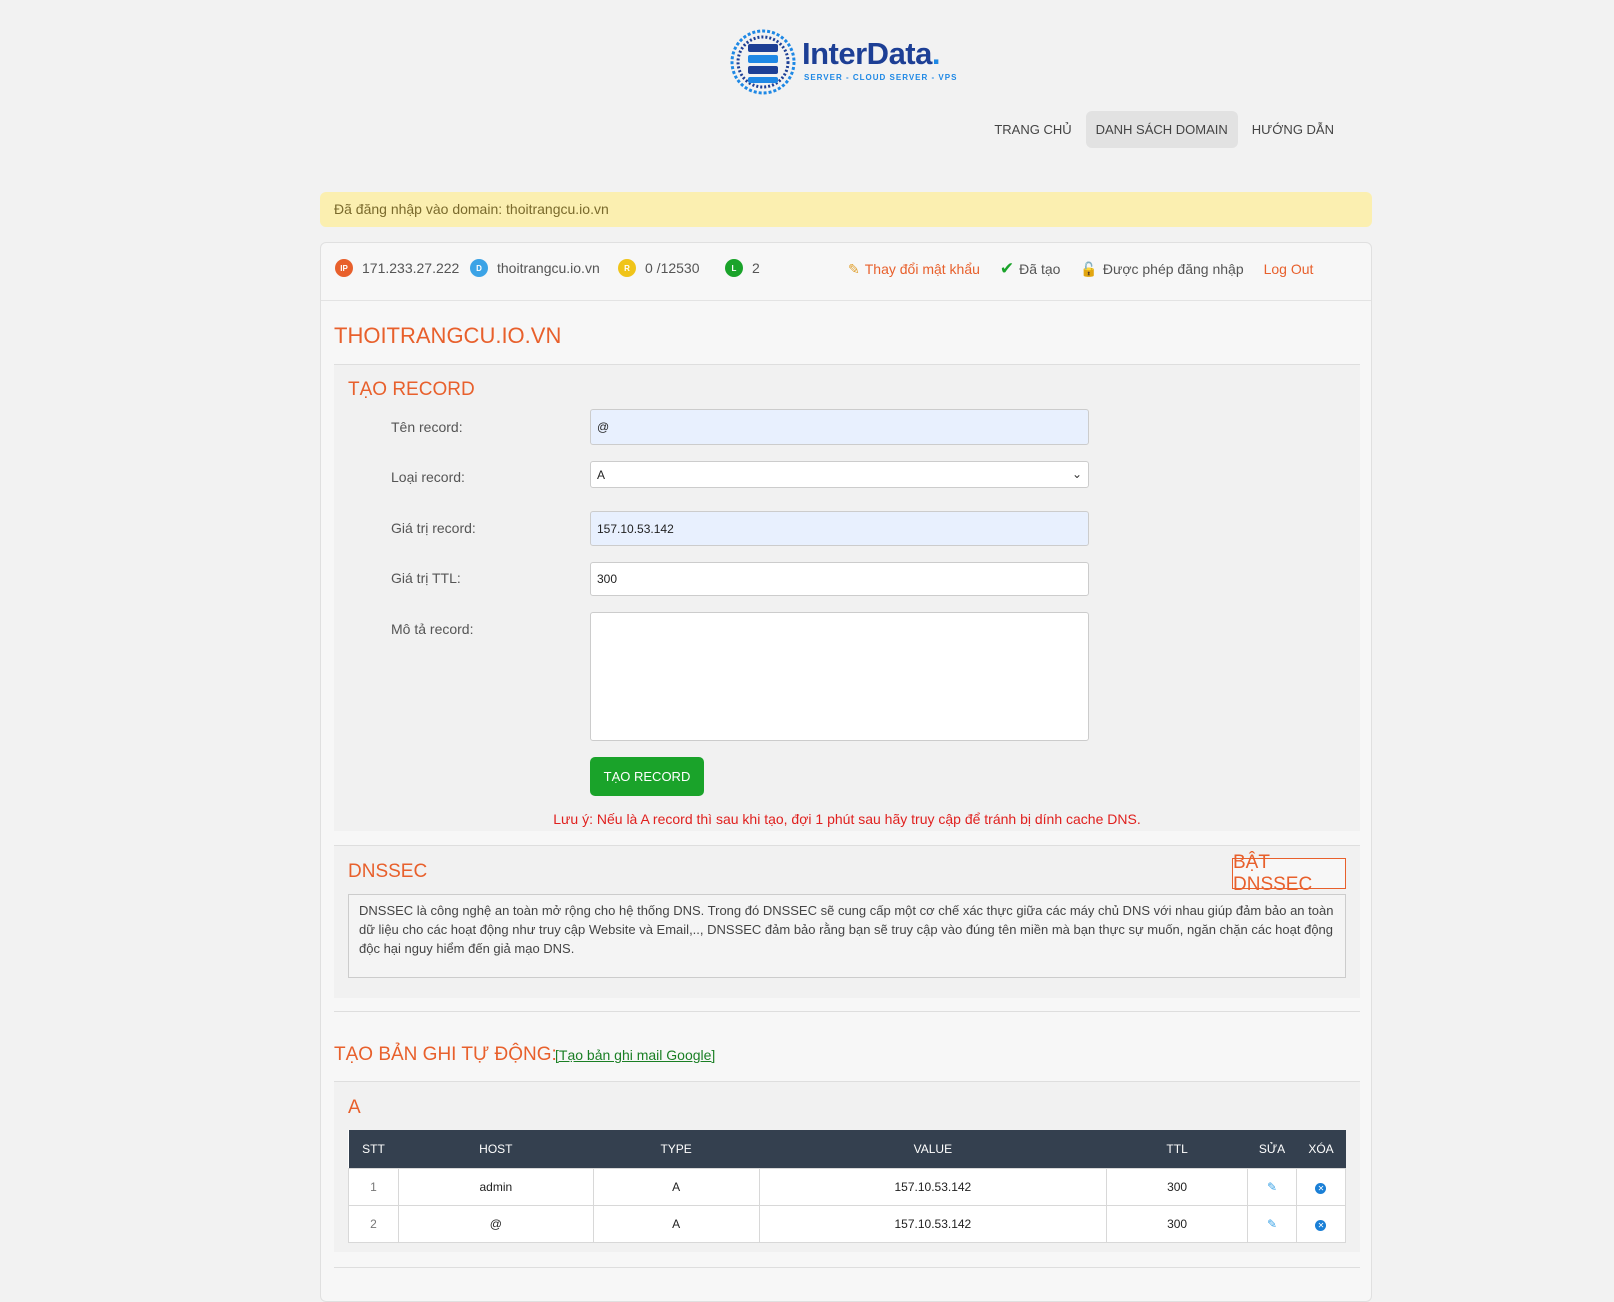  What do you see at coordinates (1321, 1149) in the screenshot?
I see `header-delete: XÓA` at bounding box center [1321, 1149].